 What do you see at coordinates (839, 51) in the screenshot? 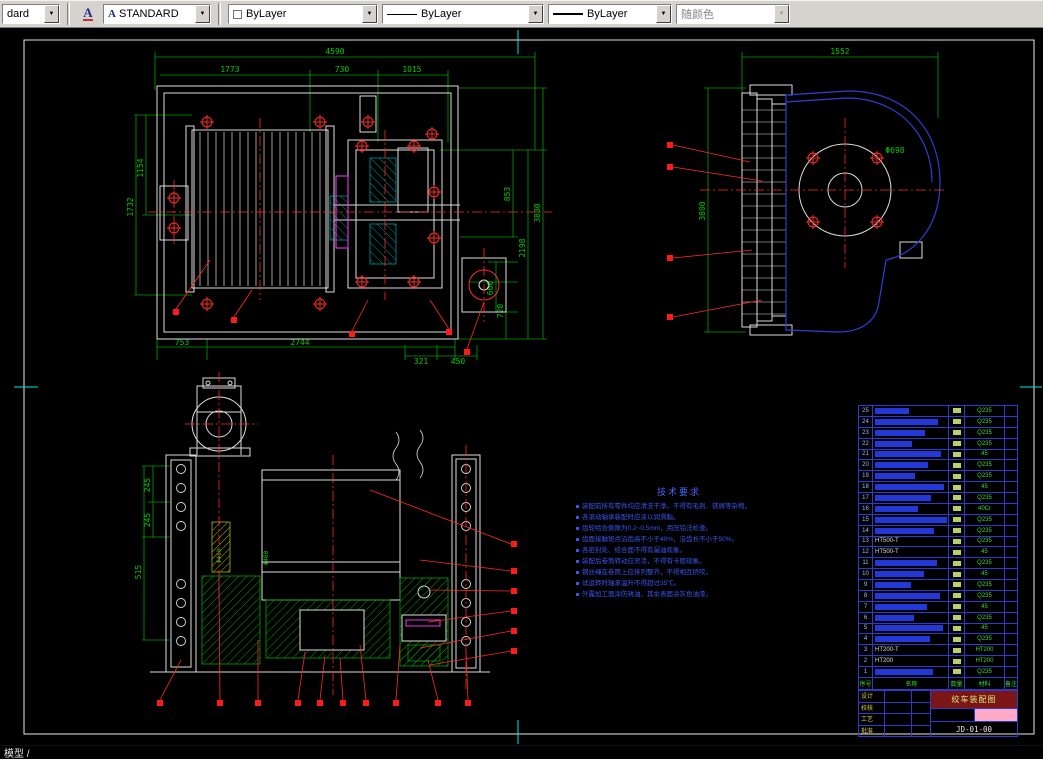
I see `dim-label: 1552` at bounding box center [839, 51].